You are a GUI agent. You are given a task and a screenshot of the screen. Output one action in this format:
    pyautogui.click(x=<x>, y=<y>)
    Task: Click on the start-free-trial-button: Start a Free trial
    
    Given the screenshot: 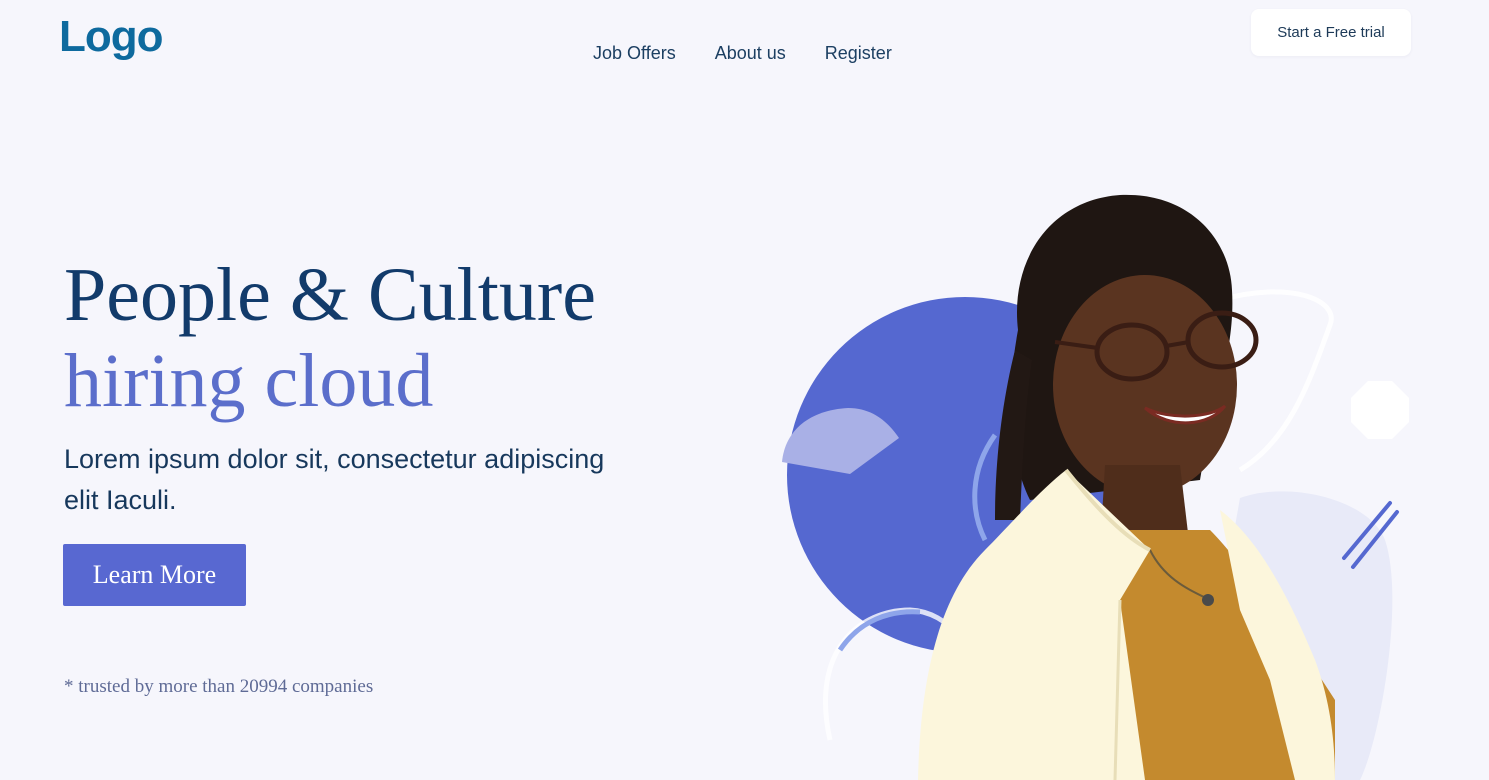 What is the action you would take?
    pyautogui.click(x=1331, y=32)
    